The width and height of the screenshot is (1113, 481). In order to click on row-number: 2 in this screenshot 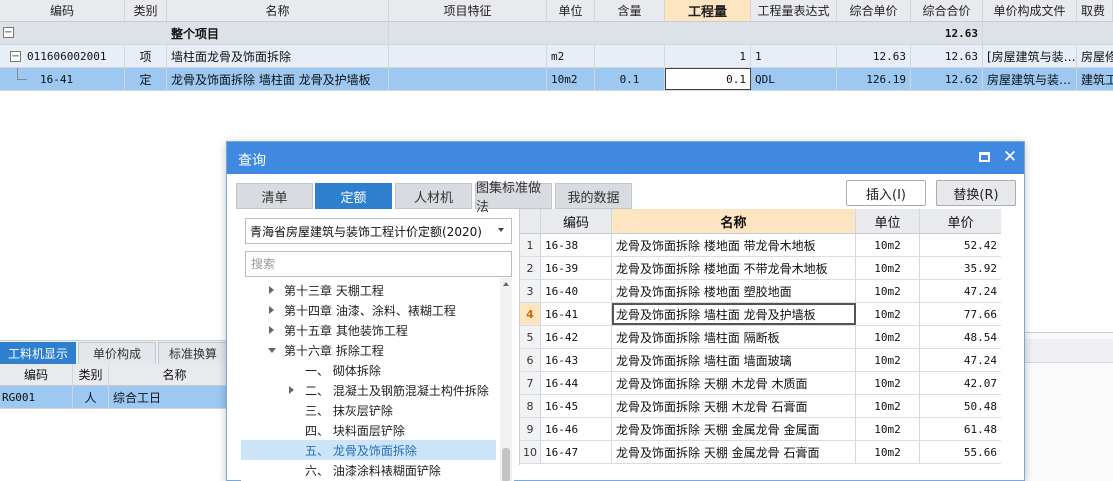, I will do `click(530, 268)`.